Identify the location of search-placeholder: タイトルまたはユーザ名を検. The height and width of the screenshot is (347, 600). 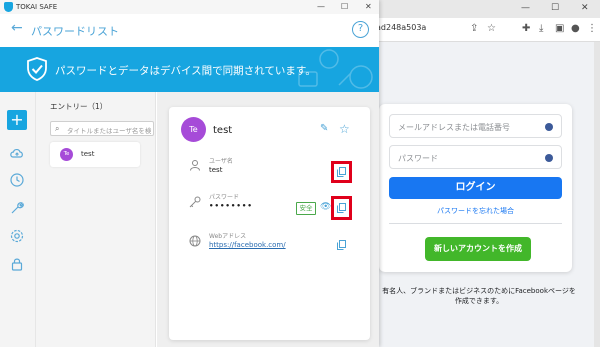
(109, 131).